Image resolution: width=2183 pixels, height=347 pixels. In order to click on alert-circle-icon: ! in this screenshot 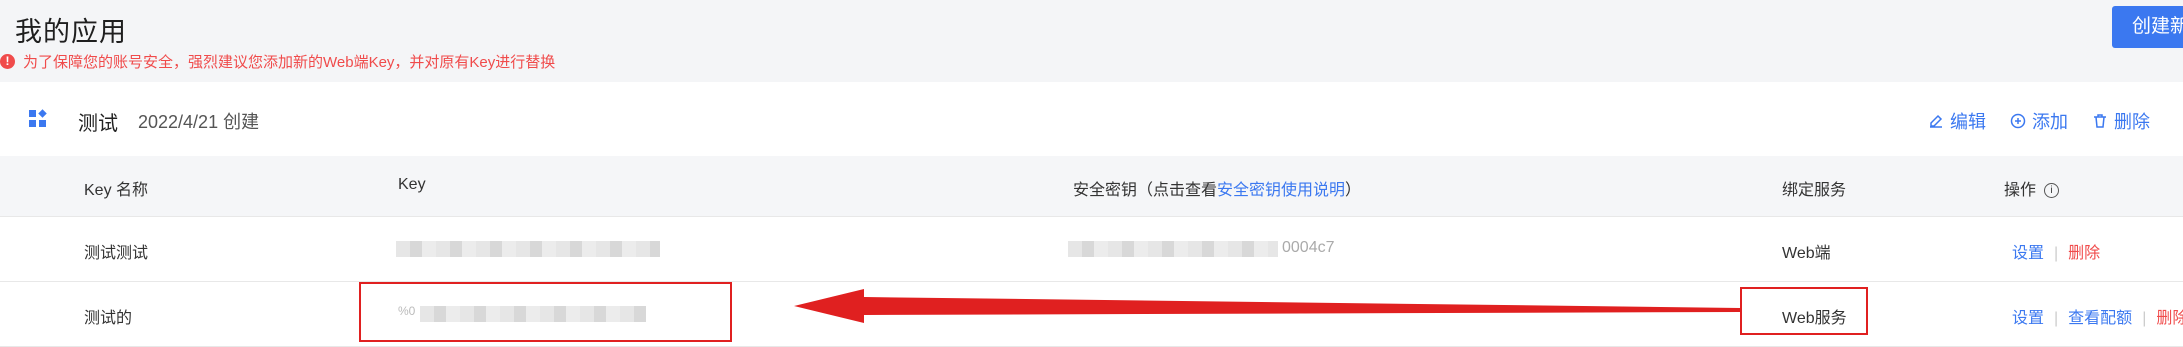, I will do `click(7, 61)`.